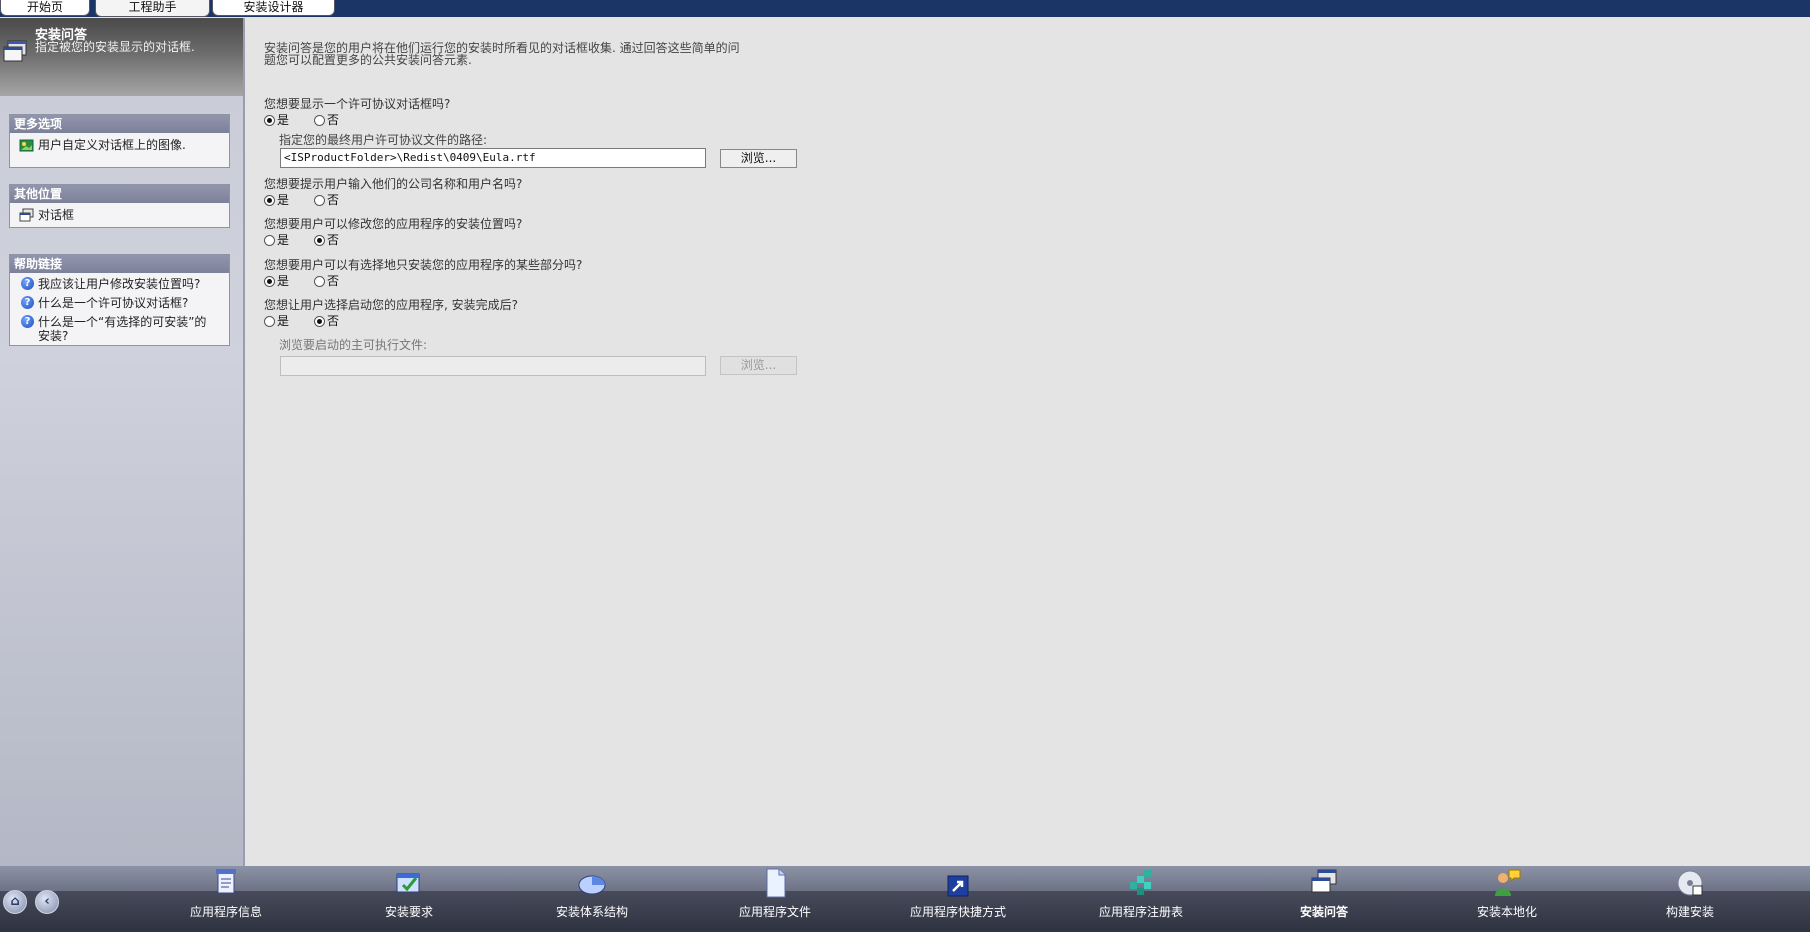  I want to click on help-link-modify-location: ? 我应该让用户修改安装位置吗?, so click(119, 284).